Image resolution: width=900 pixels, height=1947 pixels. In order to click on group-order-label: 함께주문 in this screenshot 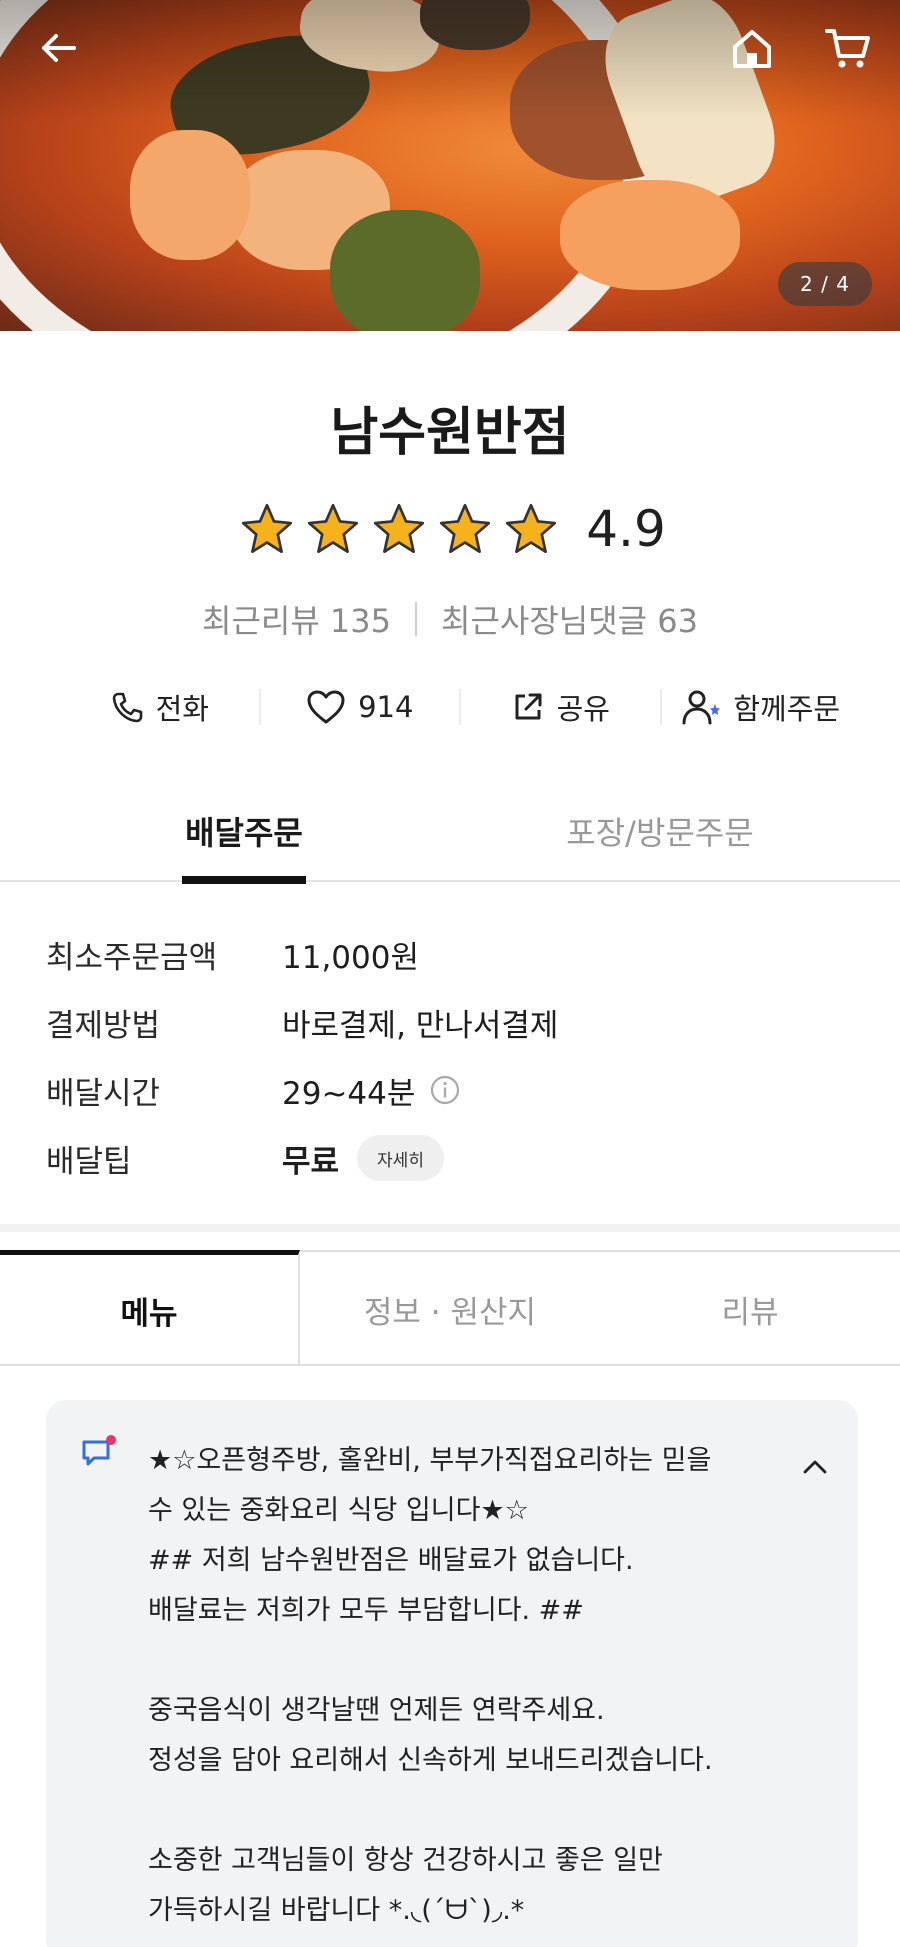, I will do `click(787, 709)`.